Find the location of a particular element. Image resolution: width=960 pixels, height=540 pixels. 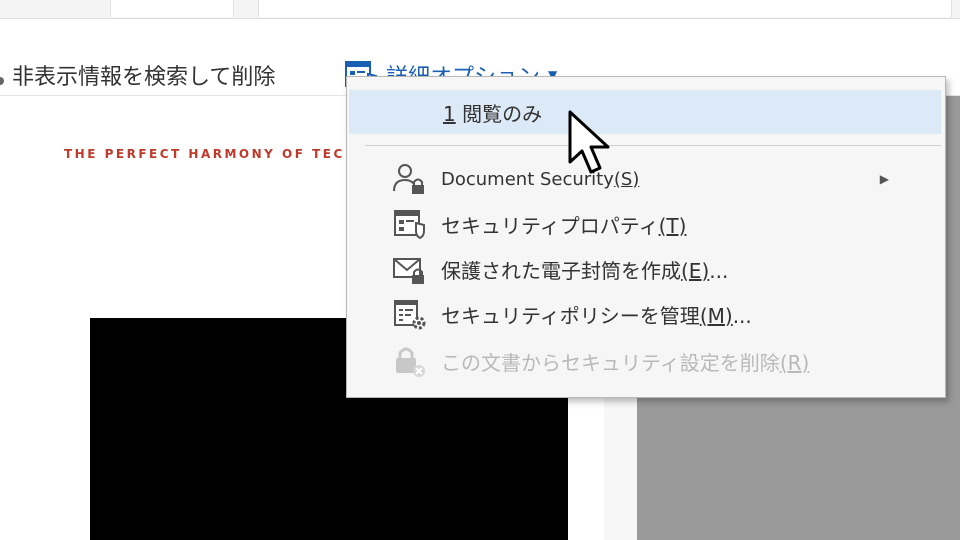

remove-hidden-info-button: 非表示情報を検索して削除 is located at coordinates (137, 75).